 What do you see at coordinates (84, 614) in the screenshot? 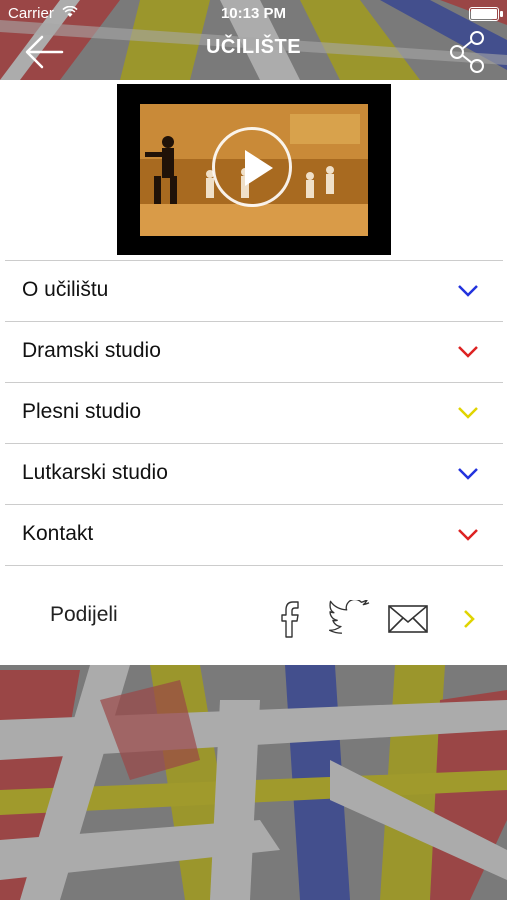
I see `share-label: Podijeli` at bounding box center [84, 614].